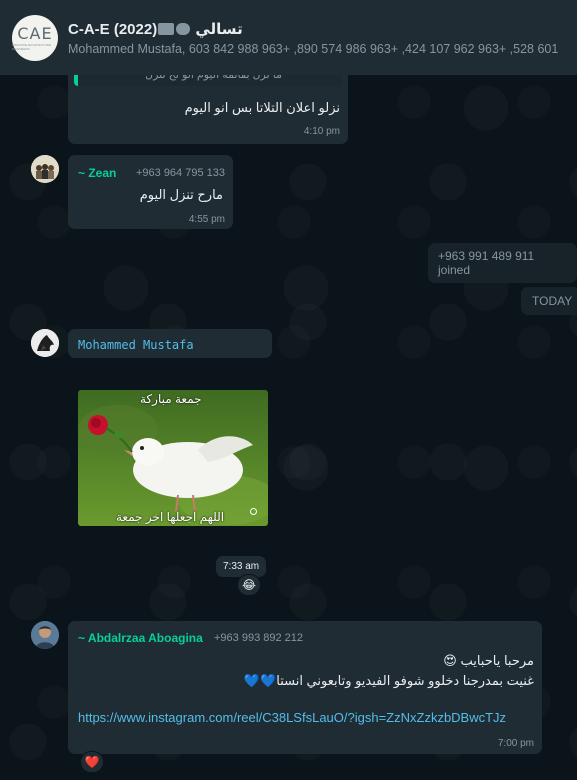 The height and width of the screenshot is (780, 577). Describe the element at coordinates (183, 28) in the screenshot. I see `gamepad-icon` at that location.